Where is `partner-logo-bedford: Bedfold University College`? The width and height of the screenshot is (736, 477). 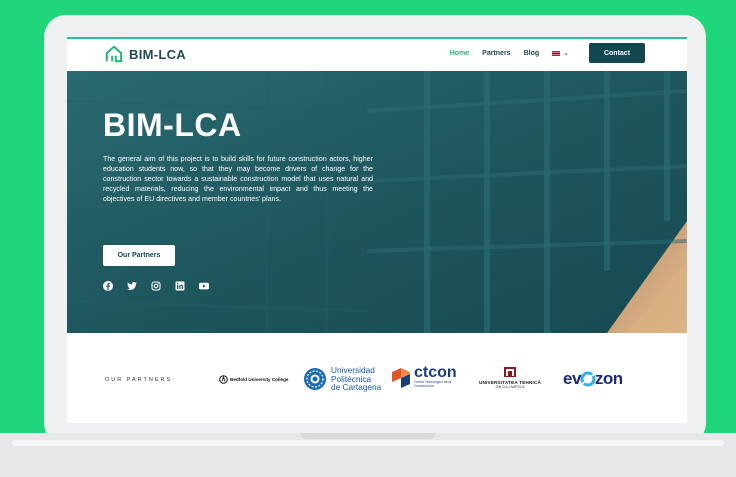 partner-logo-bedford: Bedfold University College is located at coordinates (253, 379).